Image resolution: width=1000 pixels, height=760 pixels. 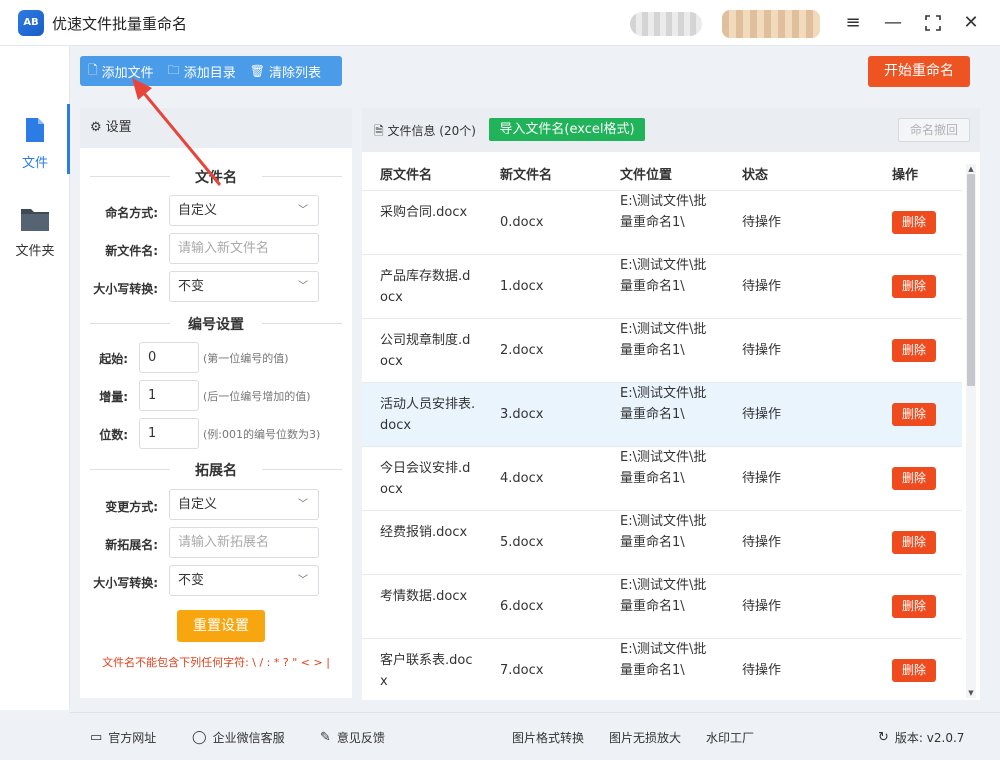 I want to click on table-row: 客户联系表.docx 7.docx E:\测试文件\批量重命名1\ 待操作 删除, so click(x=662, y=670).